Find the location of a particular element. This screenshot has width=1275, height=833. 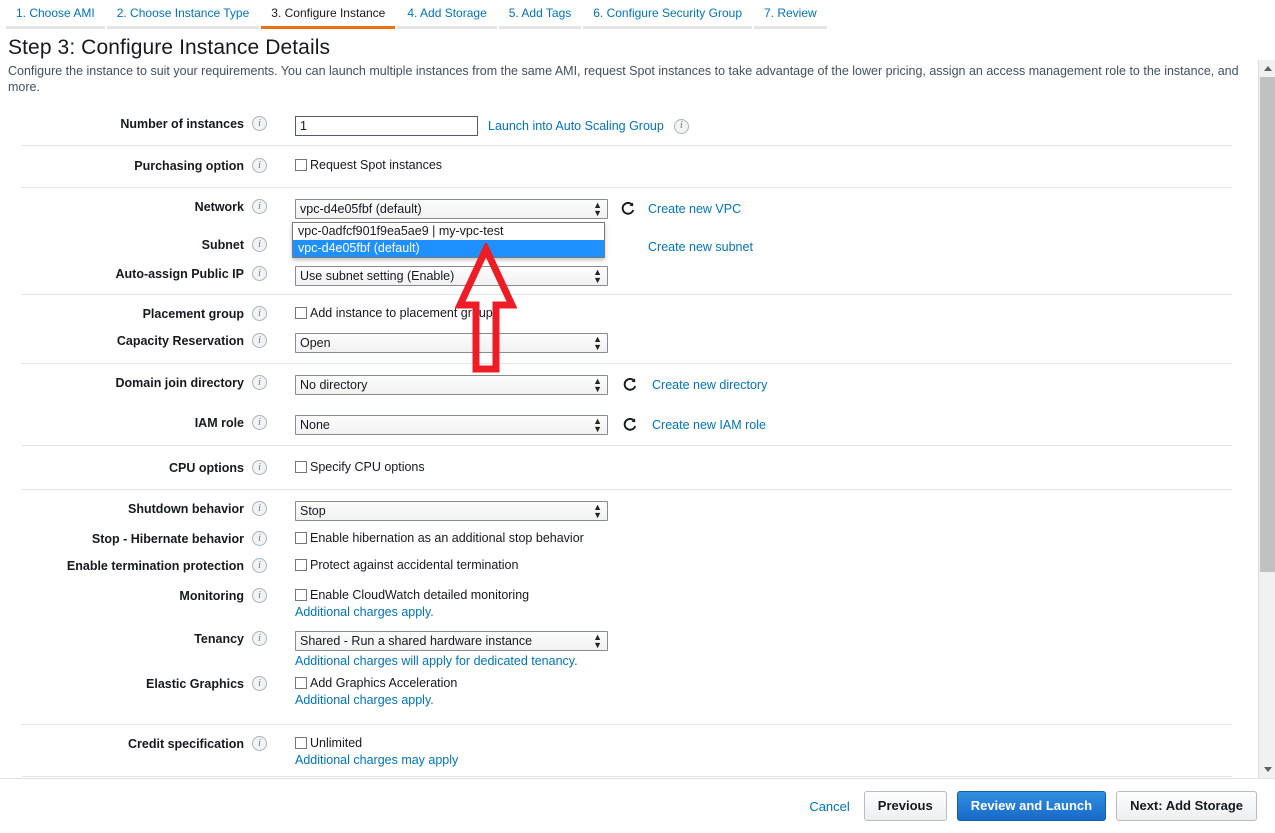

caret-down-icon is located at coordinates (1267, 769).